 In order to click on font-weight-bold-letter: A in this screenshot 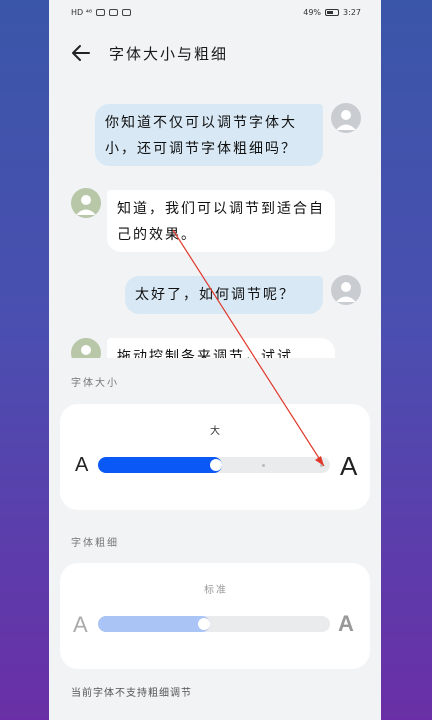, I will do `click(346, 623)`.